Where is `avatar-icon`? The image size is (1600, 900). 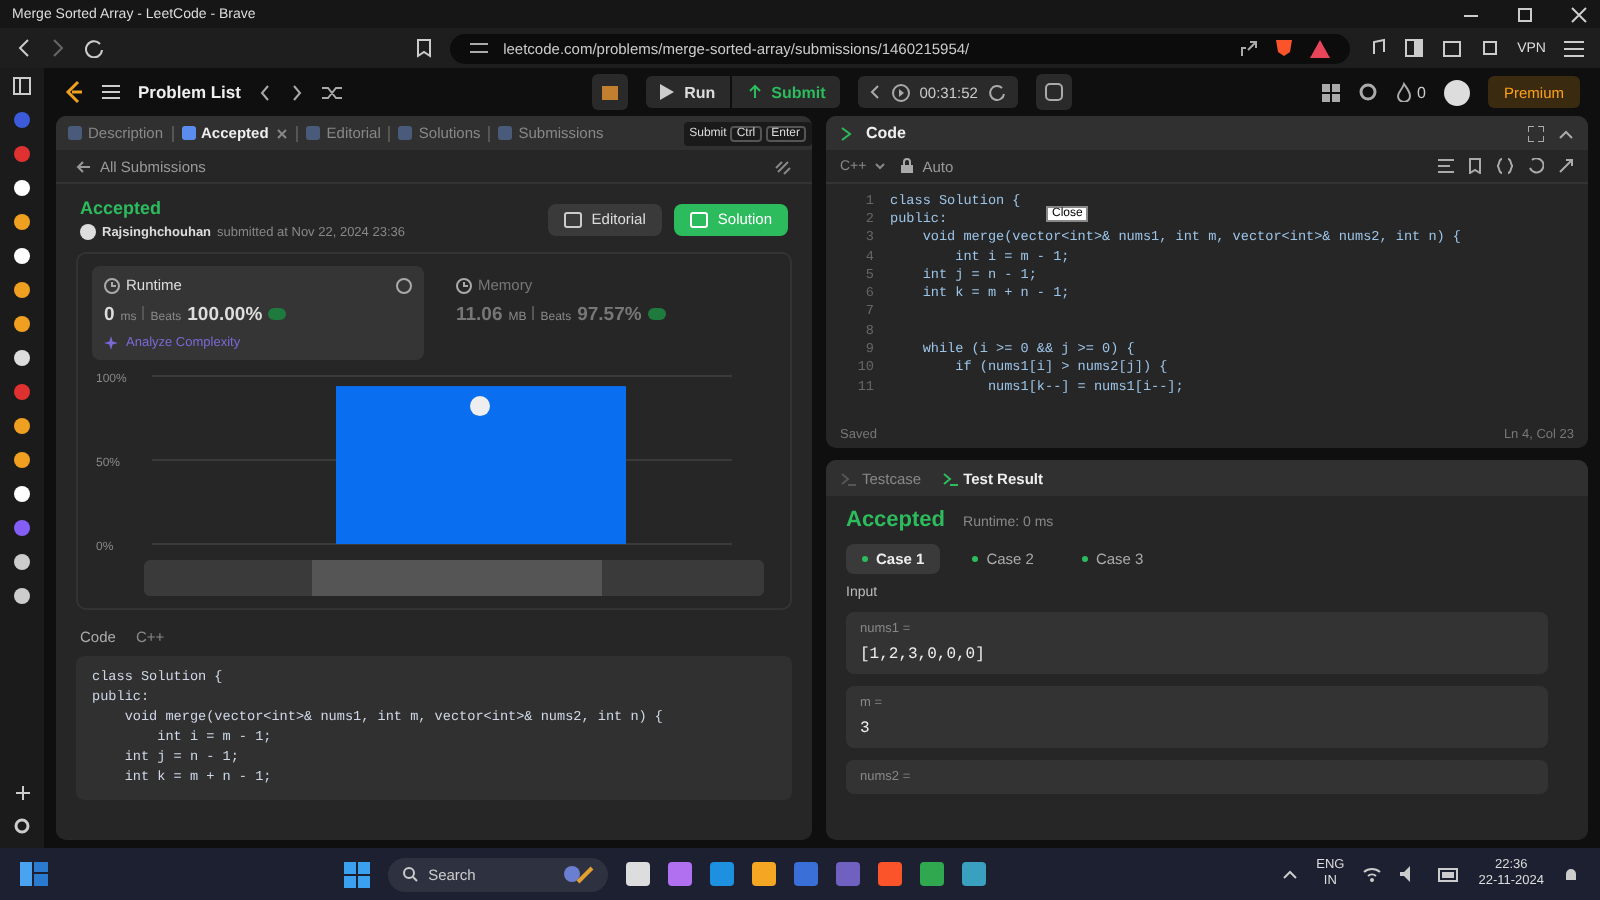 avatar-icon is located at coordinates (1457, 92).